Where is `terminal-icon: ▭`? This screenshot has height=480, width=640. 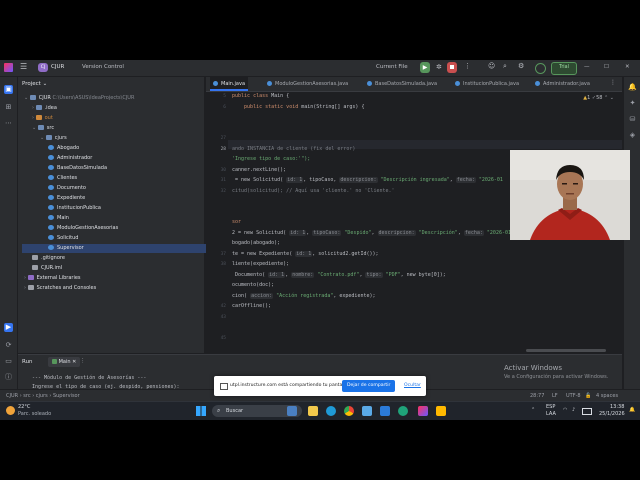 terminal-icon: ▭ is located at coordinates (8, 361).